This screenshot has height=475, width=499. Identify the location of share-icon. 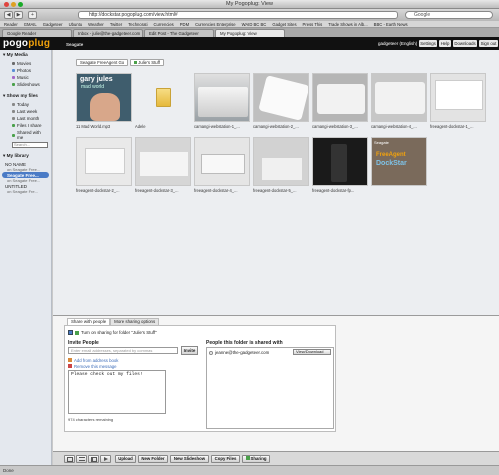
(13, 125).